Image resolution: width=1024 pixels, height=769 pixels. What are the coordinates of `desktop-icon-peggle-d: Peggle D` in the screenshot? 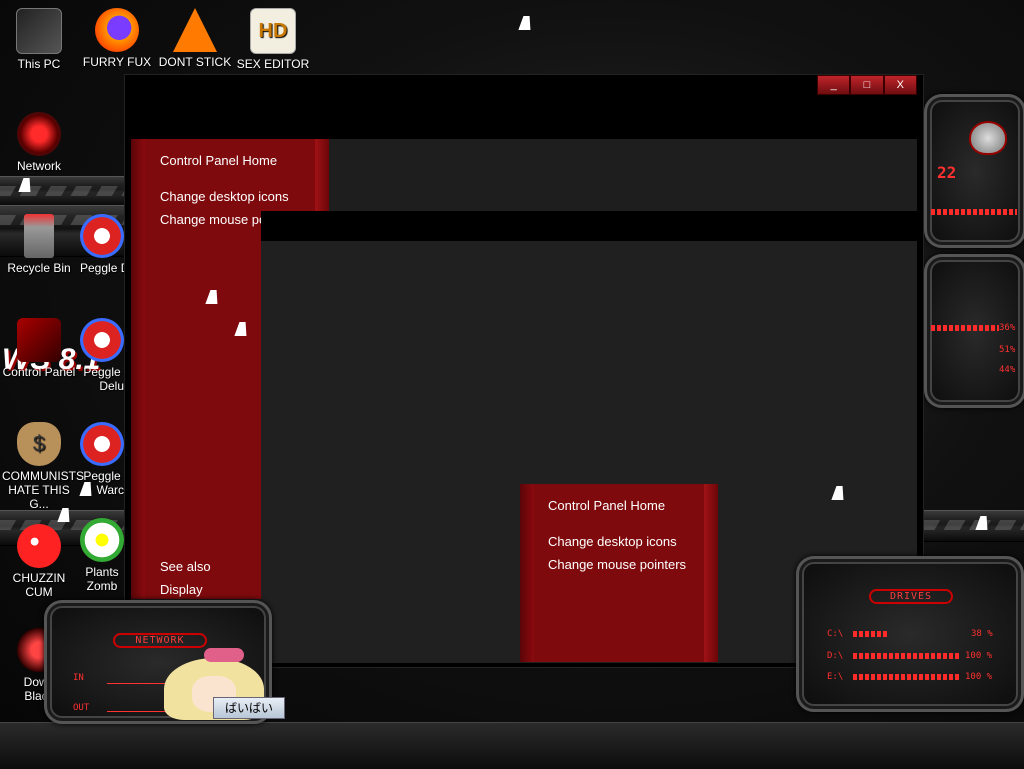 It's located at (102, 244).